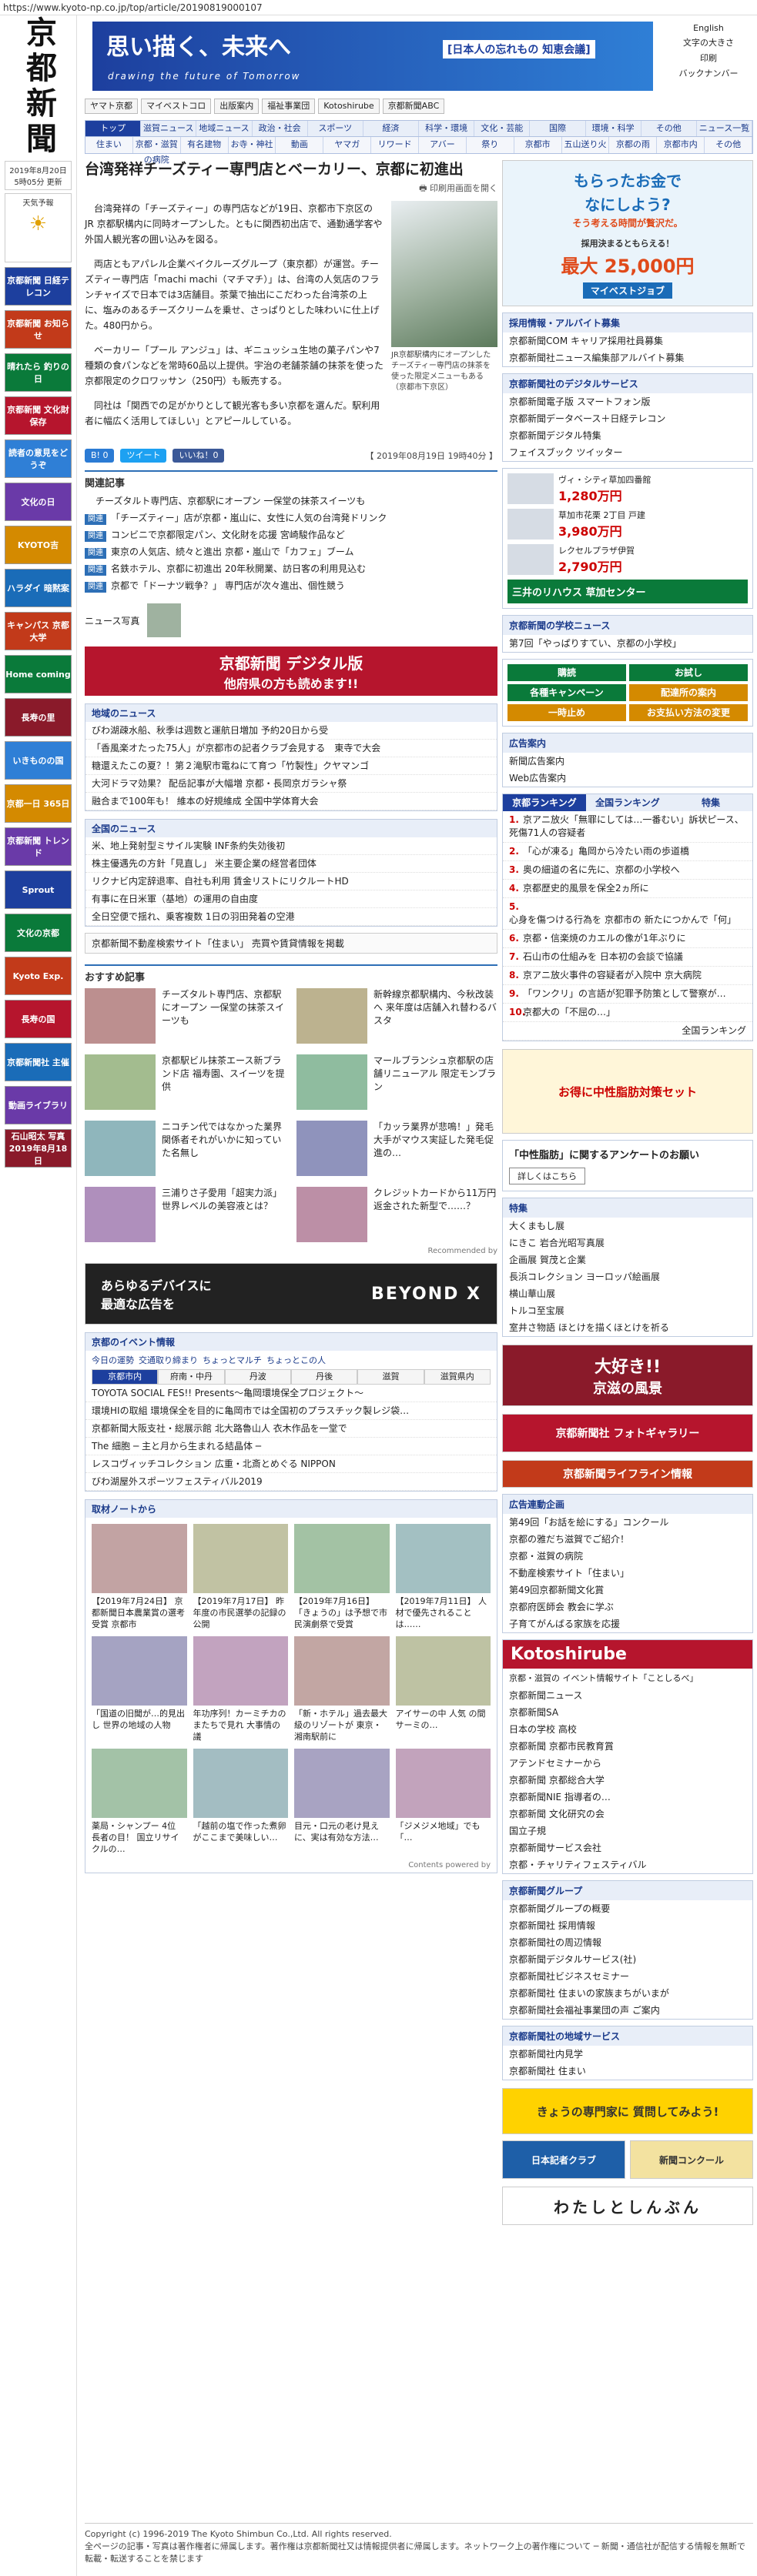  I want to click on related-item: 関連 コンビニで京都限定パン、文化財を応援 宮崎駿作品など, so click(291, 534).